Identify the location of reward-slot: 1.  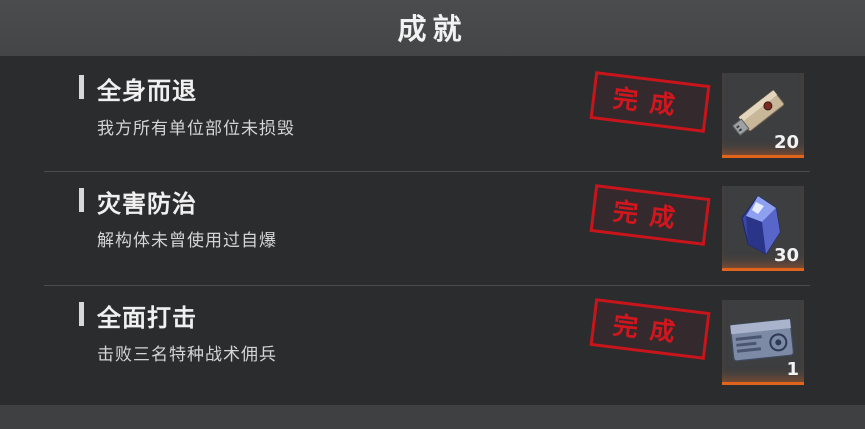
(763, 342).